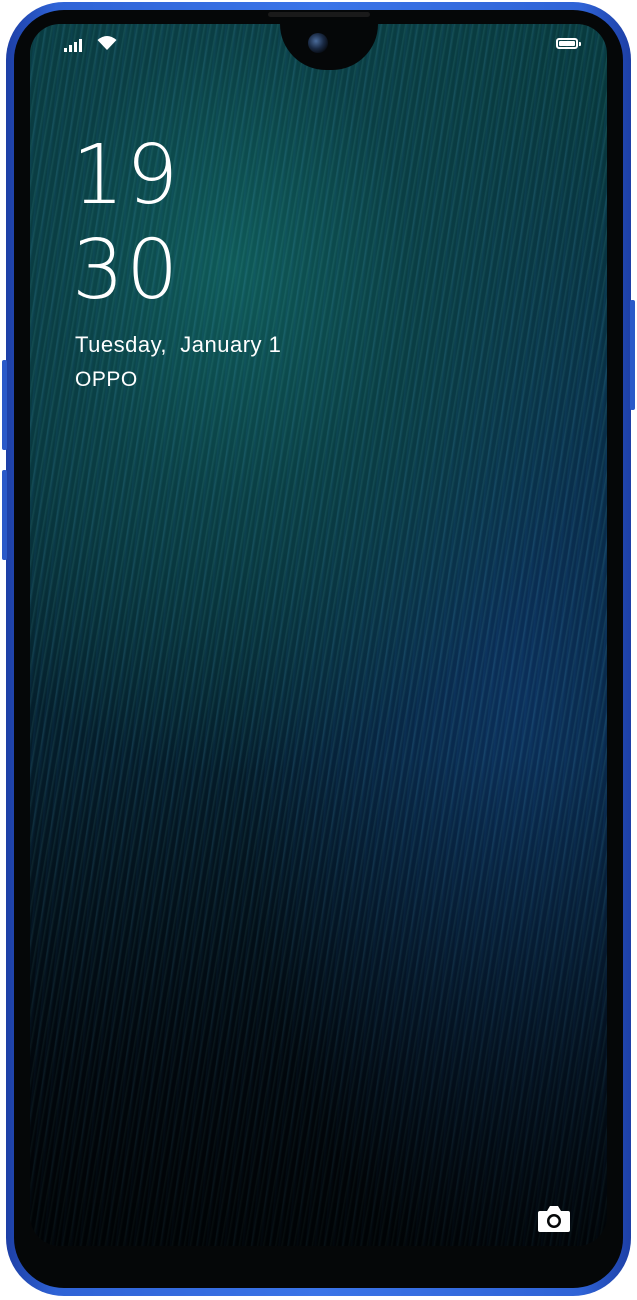 The image size is (637, 1300). Describe the element at coordinates (106, 379) in the screenshot. I see `carrier-name: OPPO` at that location.